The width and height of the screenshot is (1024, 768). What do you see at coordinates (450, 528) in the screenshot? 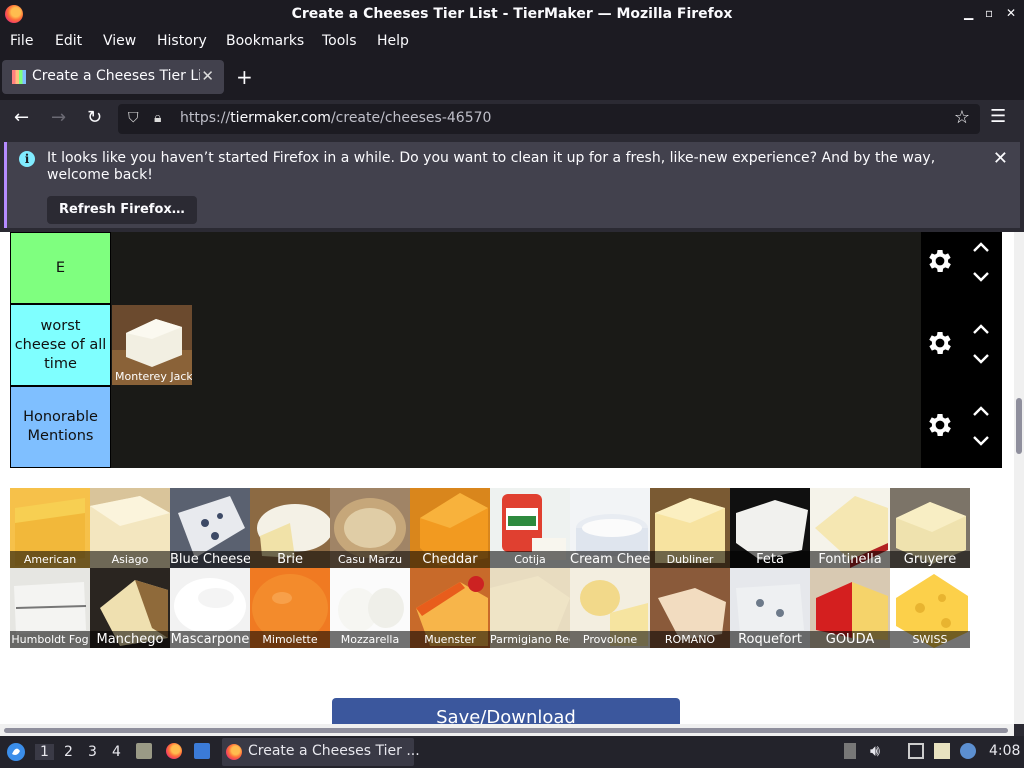
I see `cheese-tile-cheddar: Cheddar` at bounding box center [450, 528].